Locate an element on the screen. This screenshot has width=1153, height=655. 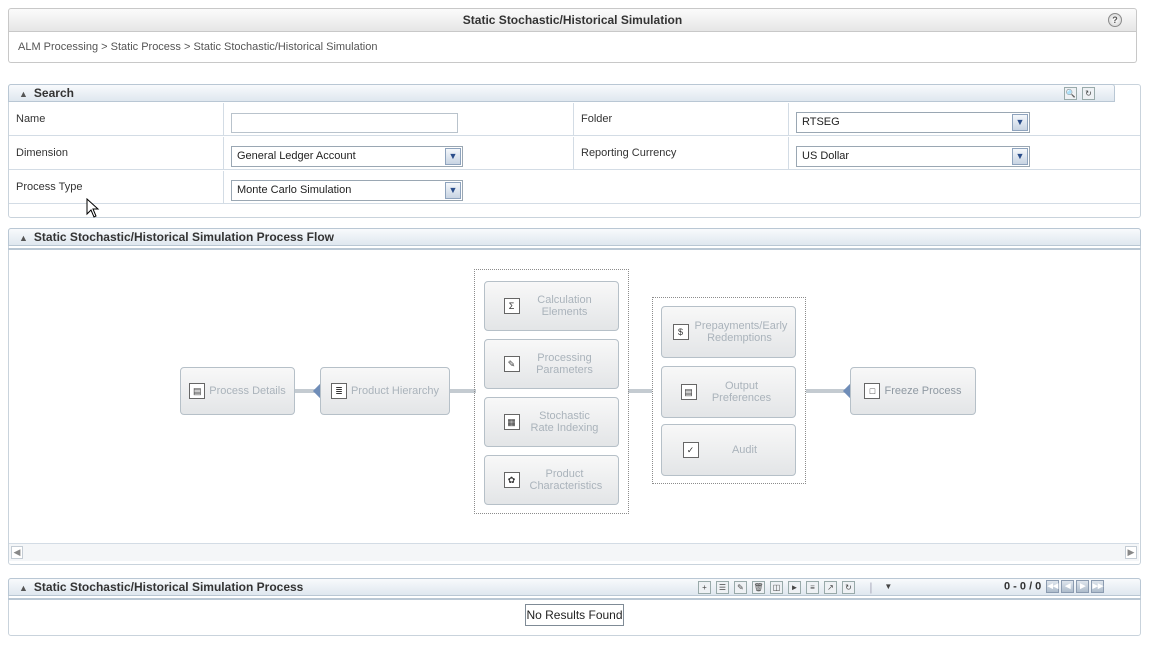
money-bag-icon: $ is located at coordinates (680, 332).